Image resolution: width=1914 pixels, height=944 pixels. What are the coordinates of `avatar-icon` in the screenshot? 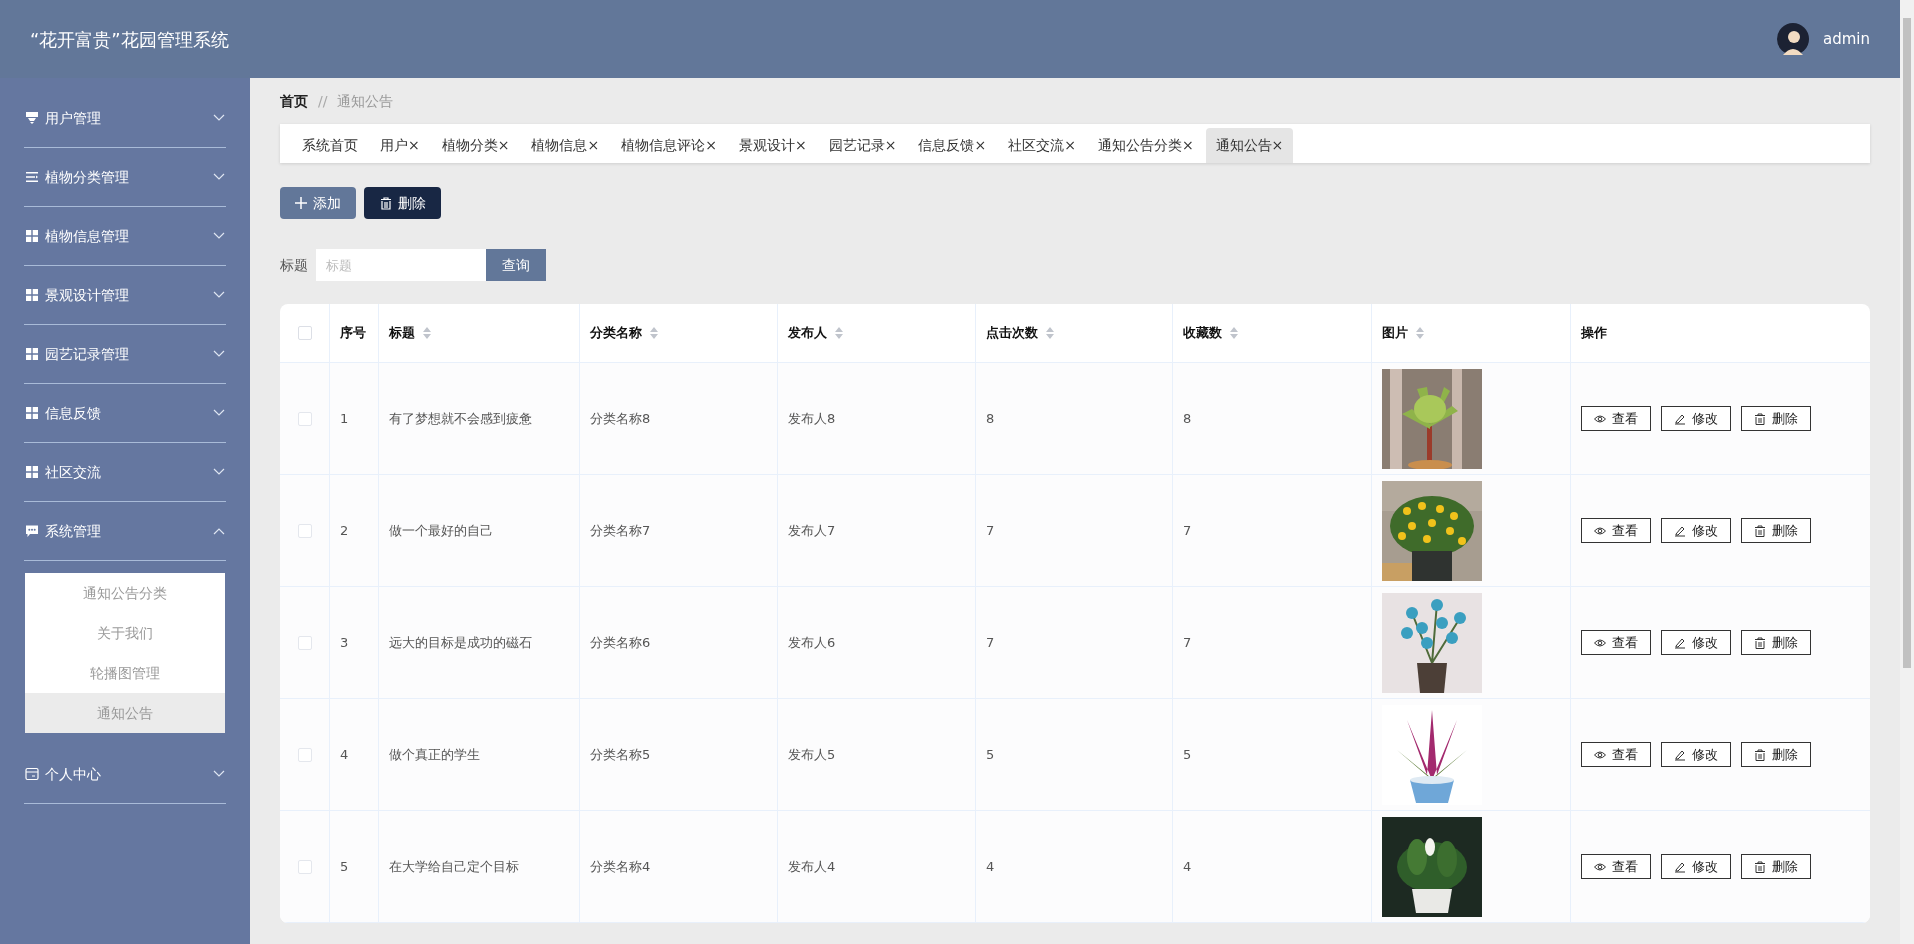 It's located at (1793, 39).